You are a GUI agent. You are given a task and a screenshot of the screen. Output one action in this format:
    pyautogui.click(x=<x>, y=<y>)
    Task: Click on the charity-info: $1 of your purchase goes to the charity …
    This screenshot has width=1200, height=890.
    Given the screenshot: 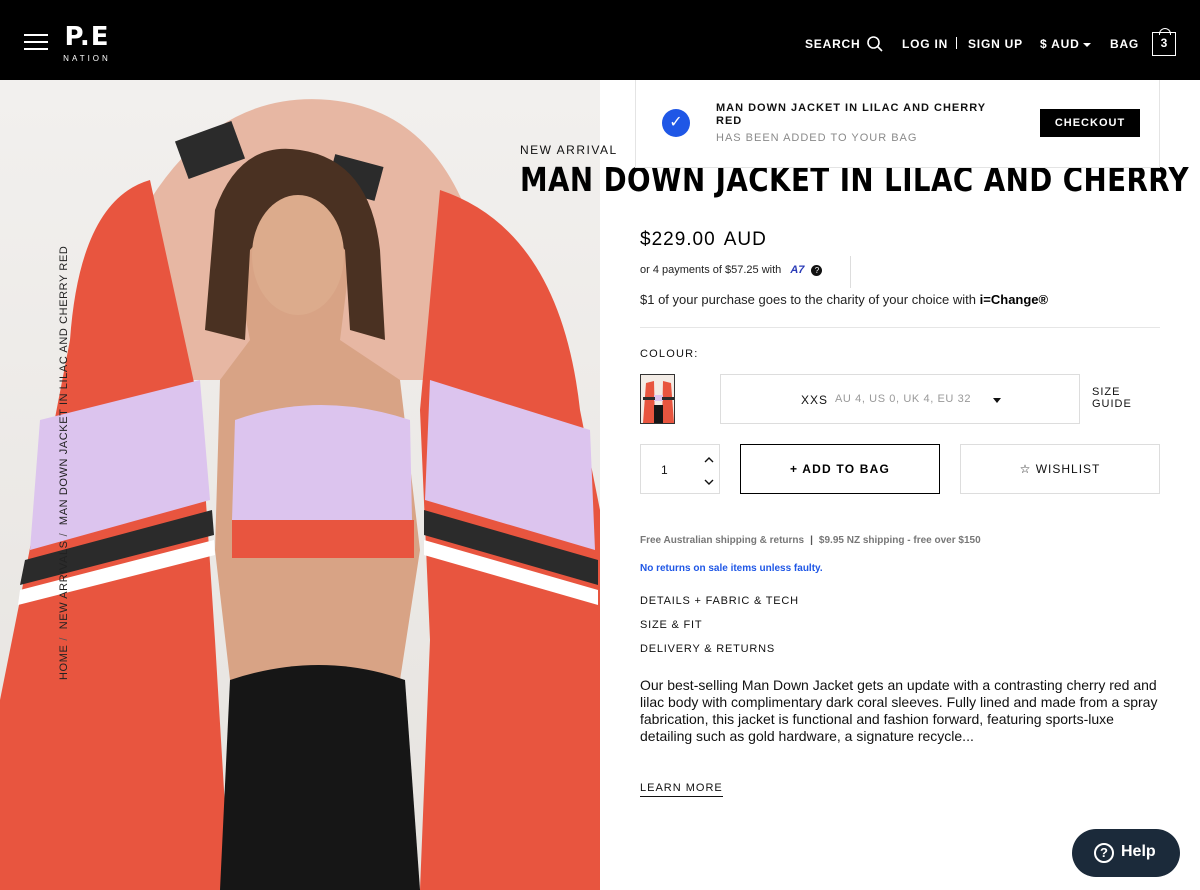 What is the action you would take?
    pyautogui.click(x=844, y=299)
    